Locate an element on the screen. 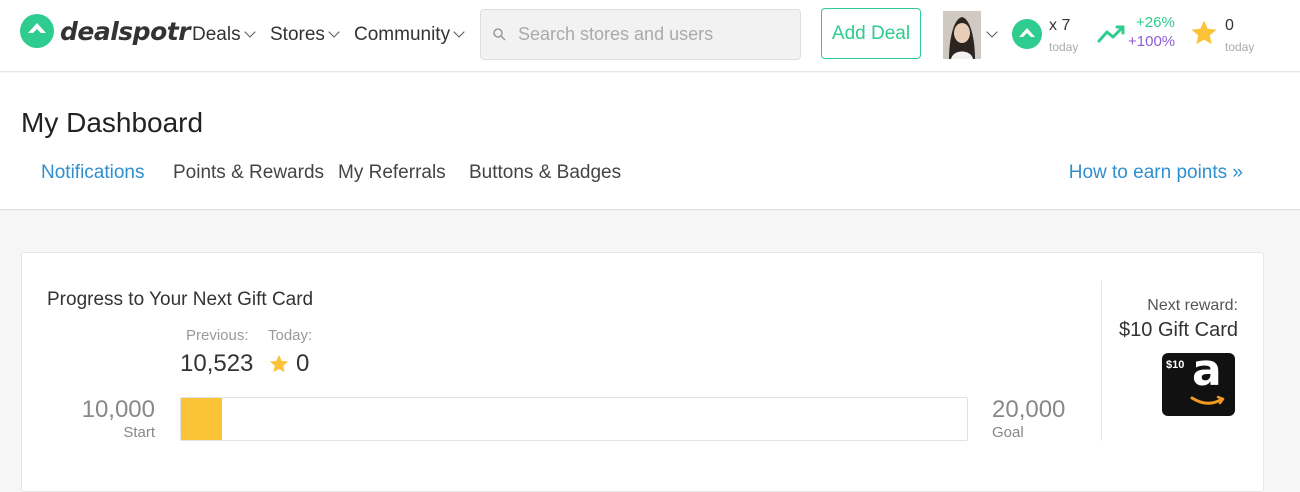 The width and height of the screenshot is (1300, 492). trend-percent-top: +26% is located at coordinates (1155, 22).